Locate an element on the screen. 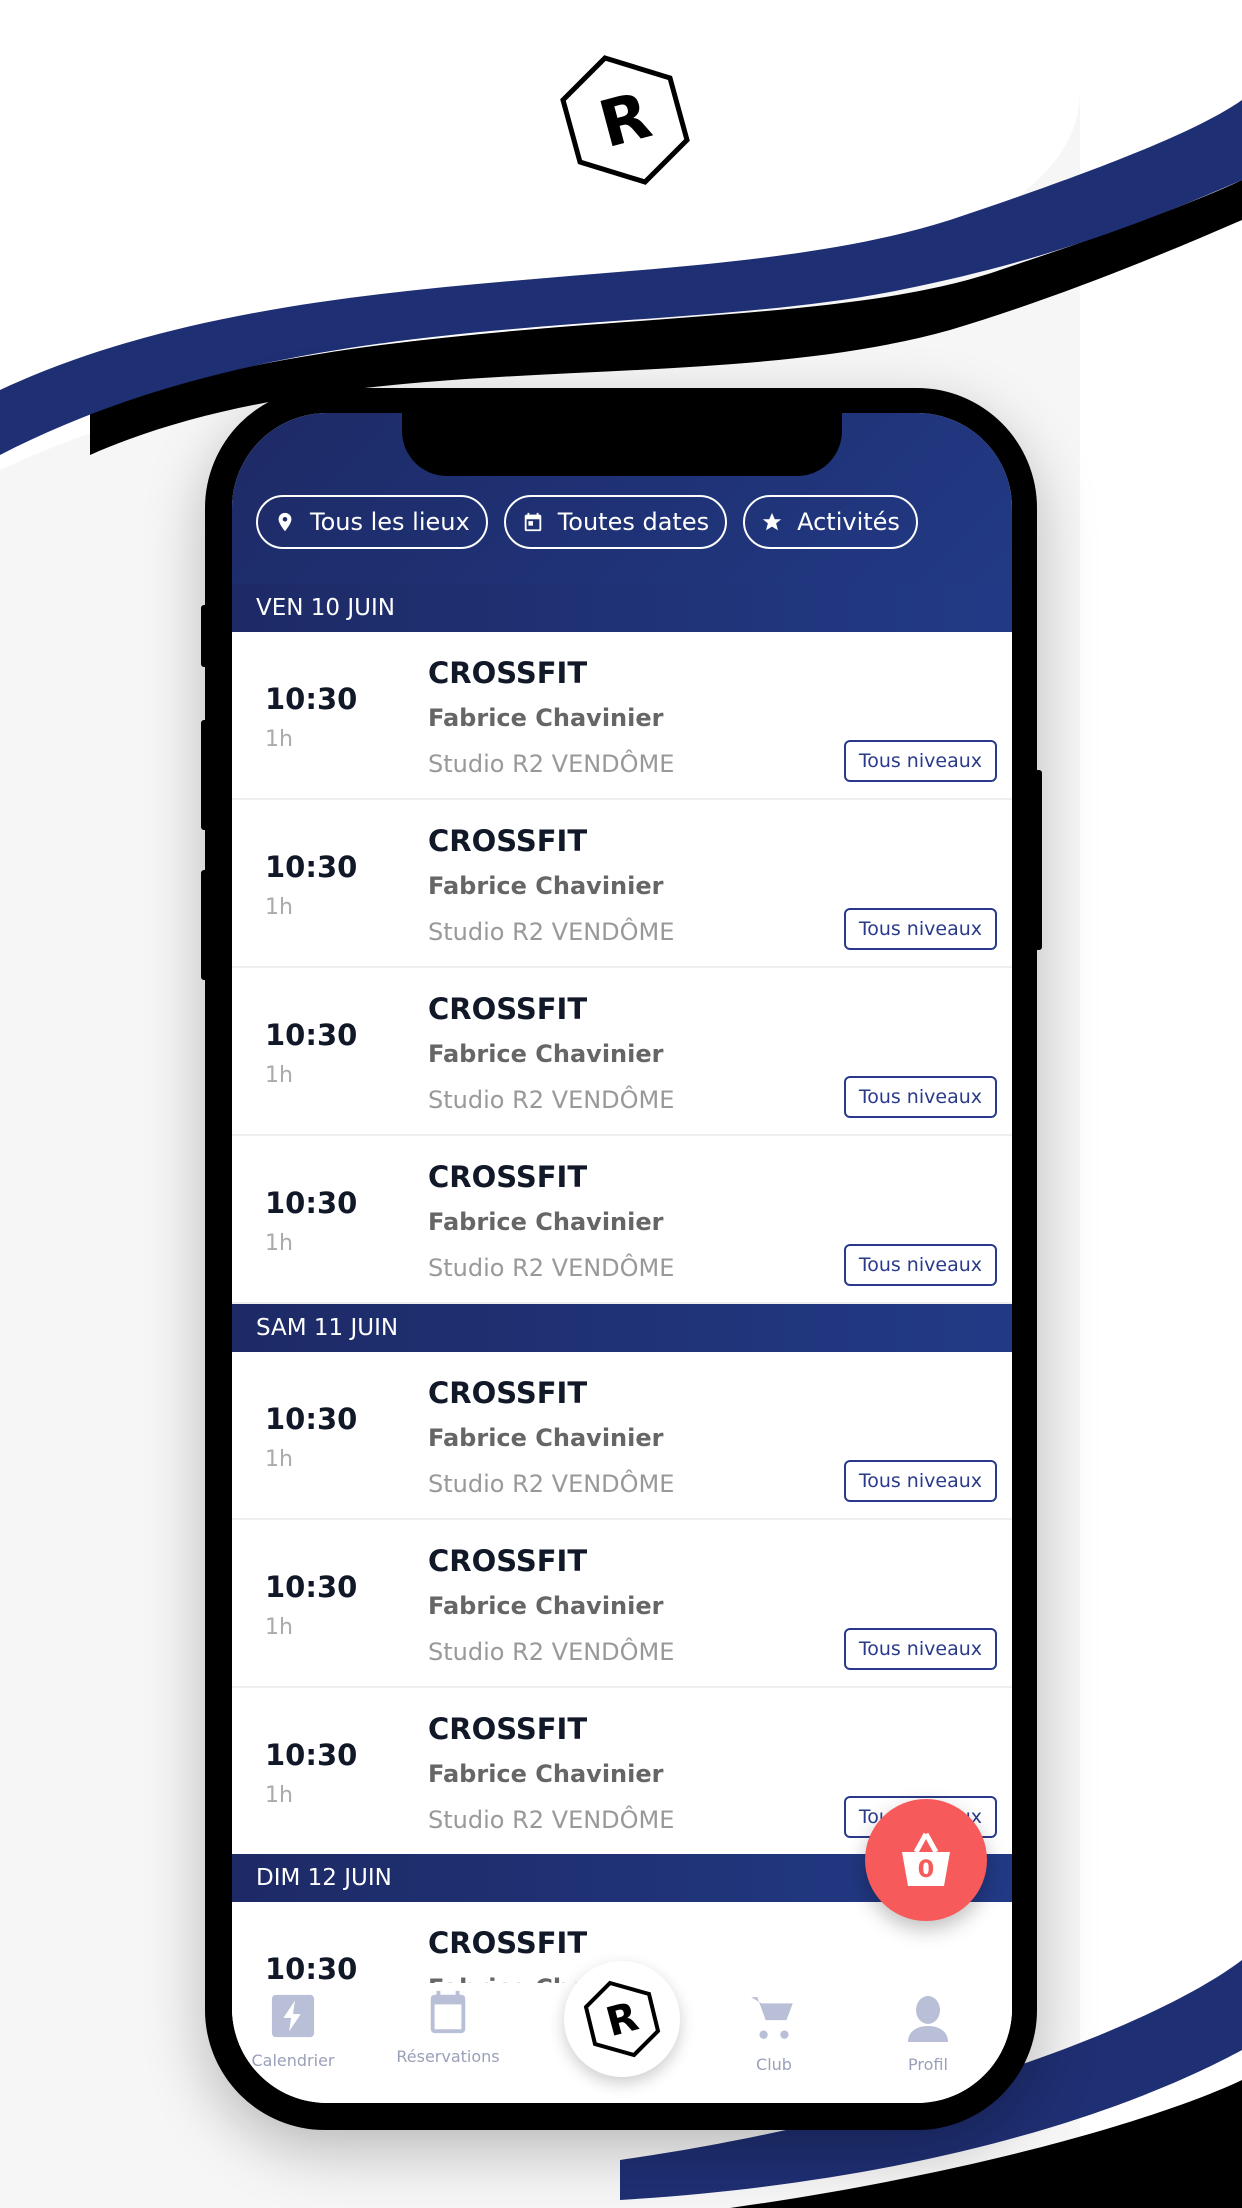 This screenshot has width=1242, height=2208. nav-label: Réservations is located at coordinates (448, 2056).